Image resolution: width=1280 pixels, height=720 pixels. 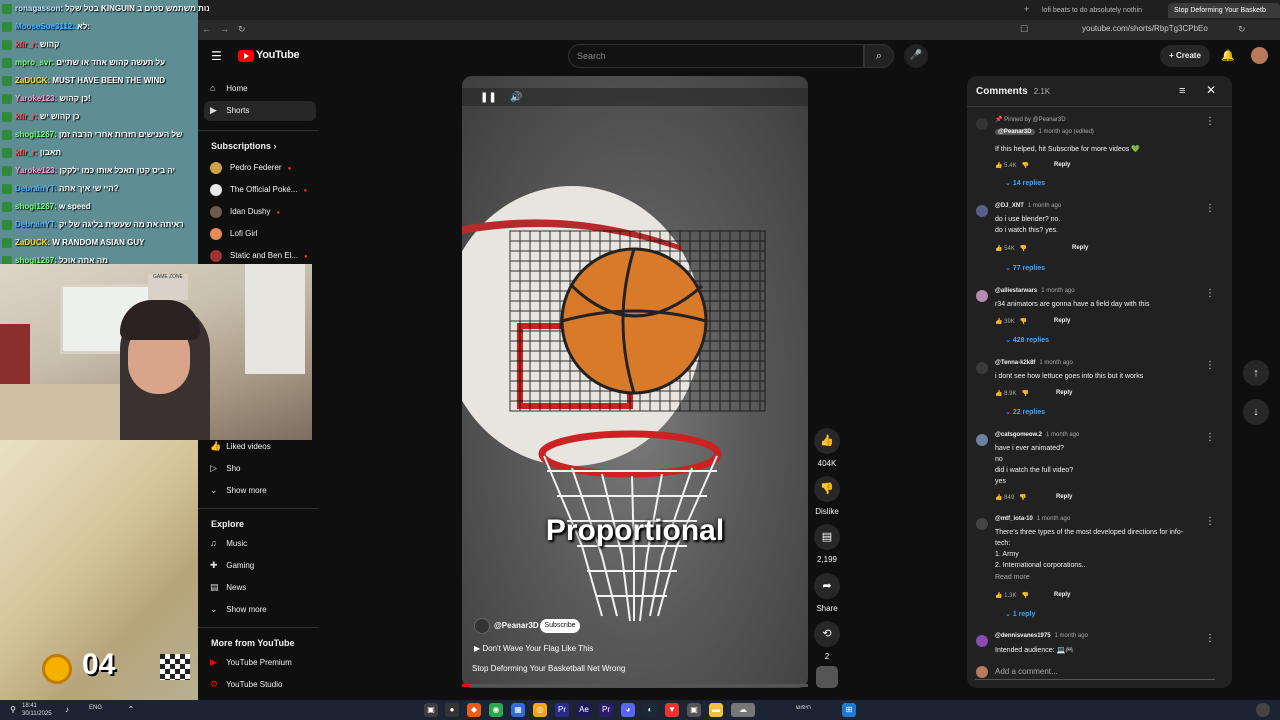 I want to click on sidebar-item-sho: ▷ Sho, so click(x=225, y=468).